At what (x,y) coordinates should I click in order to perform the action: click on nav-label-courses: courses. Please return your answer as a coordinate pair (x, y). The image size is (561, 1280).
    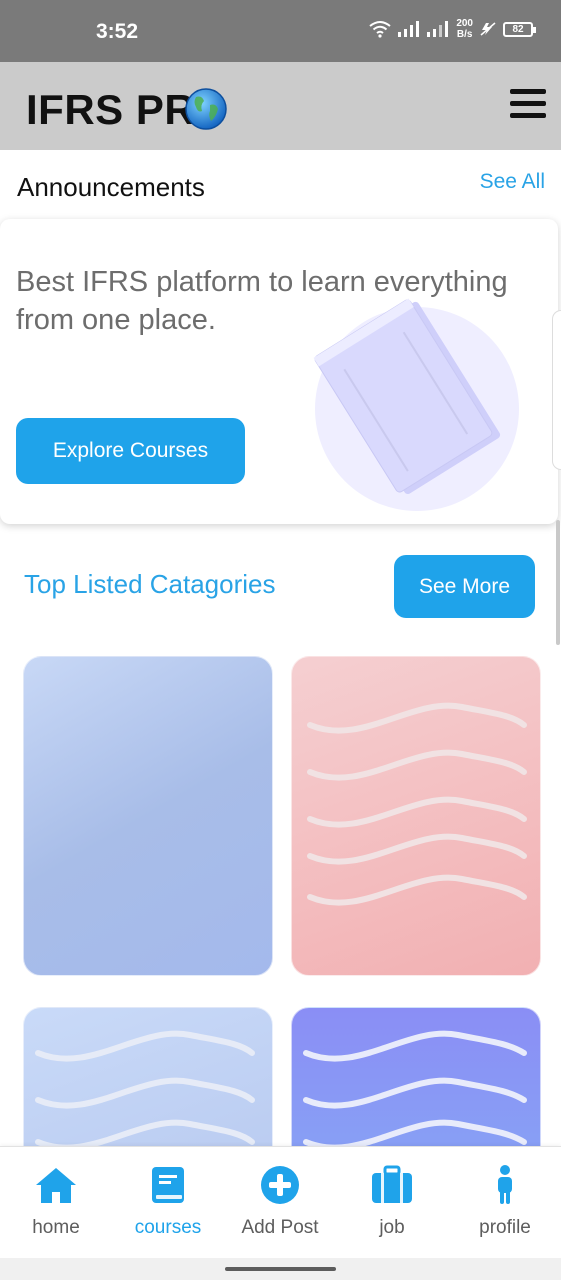
    Looking at the image, I should click on (168, 1227).